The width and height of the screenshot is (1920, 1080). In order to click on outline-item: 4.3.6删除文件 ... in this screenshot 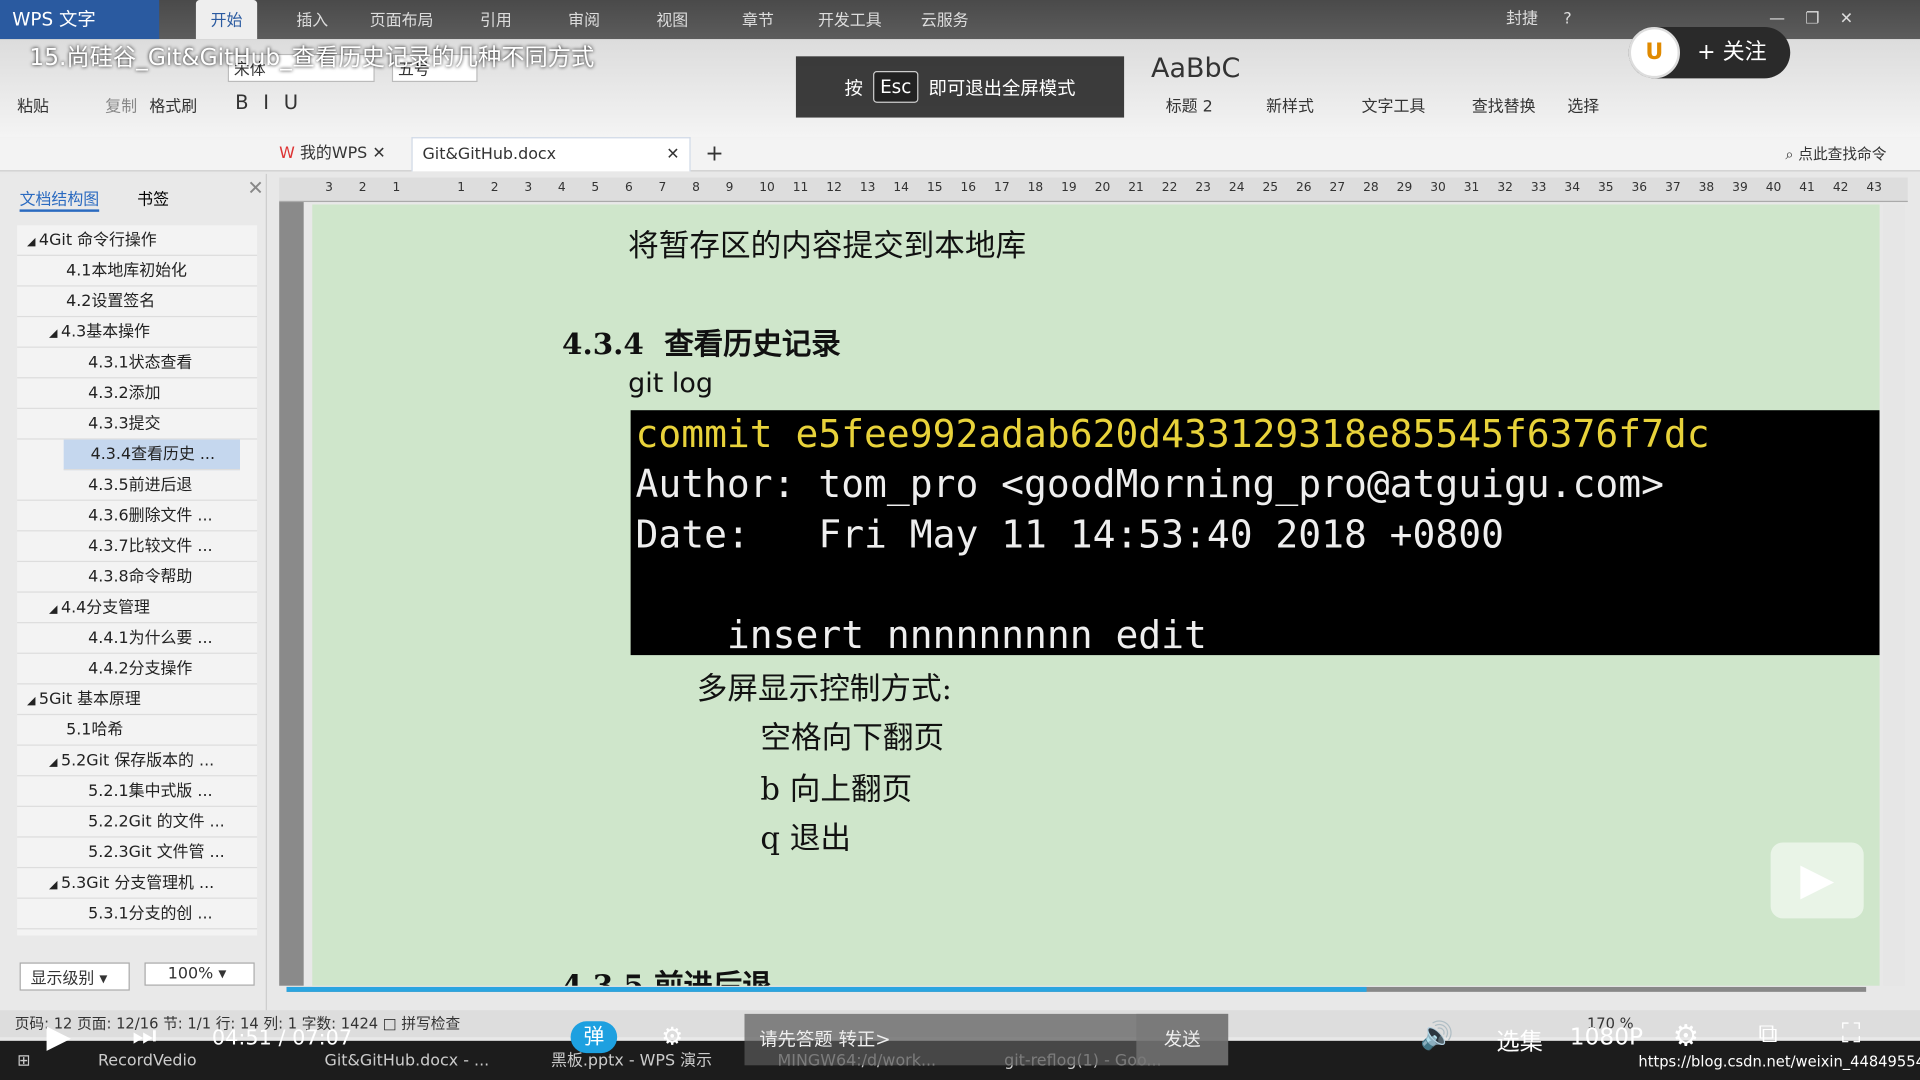, I will do `click(137, 516)`.